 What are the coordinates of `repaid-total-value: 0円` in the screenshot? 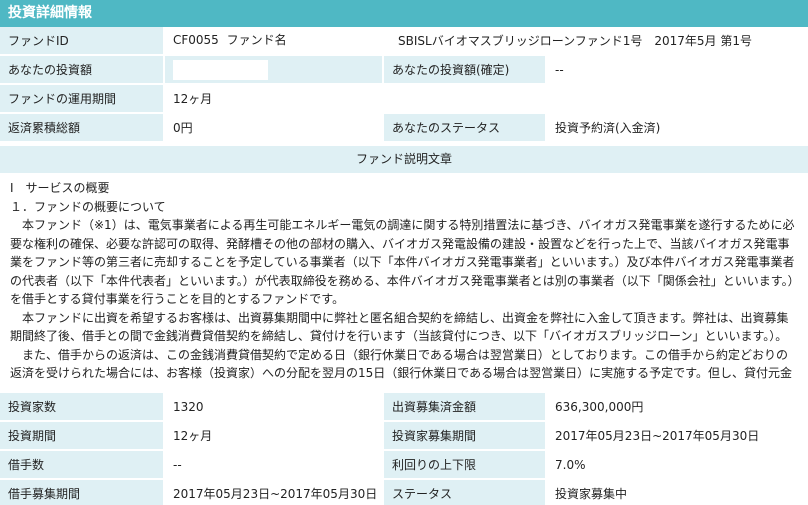 It's located at (273, 128).